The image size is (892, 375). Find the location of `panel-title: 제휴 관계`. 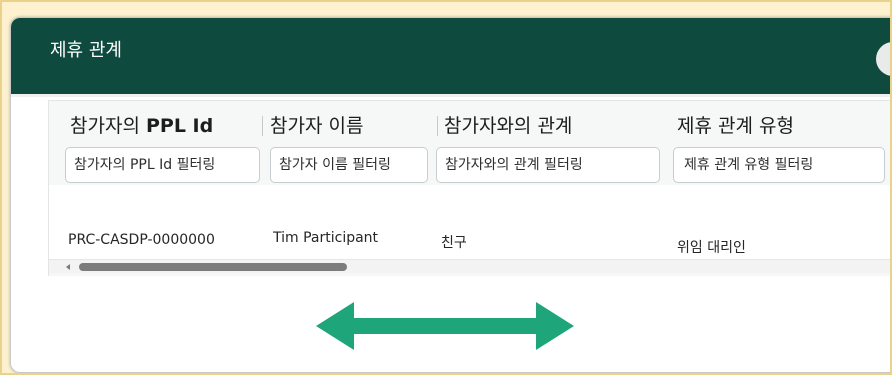

panel-title: 제휴 관계 is located at coordinates (86, 50).